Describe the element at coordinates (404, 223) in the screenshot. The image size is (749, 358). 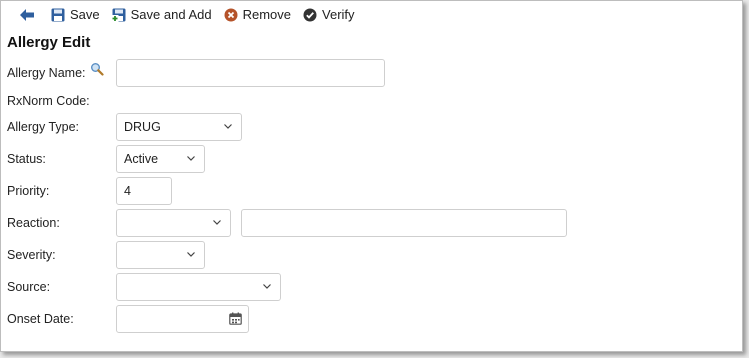
I see `reaction-text-input` at that location.